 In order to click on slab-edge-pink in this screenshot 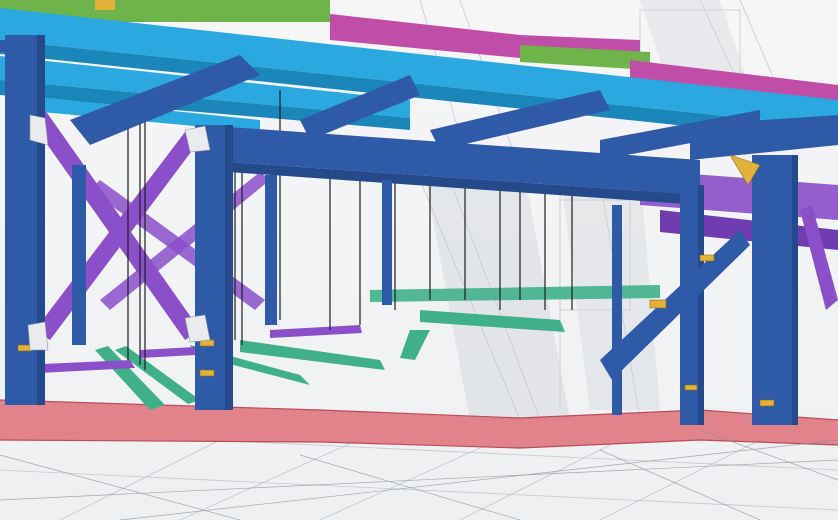, I will do `click(419, 424)`.